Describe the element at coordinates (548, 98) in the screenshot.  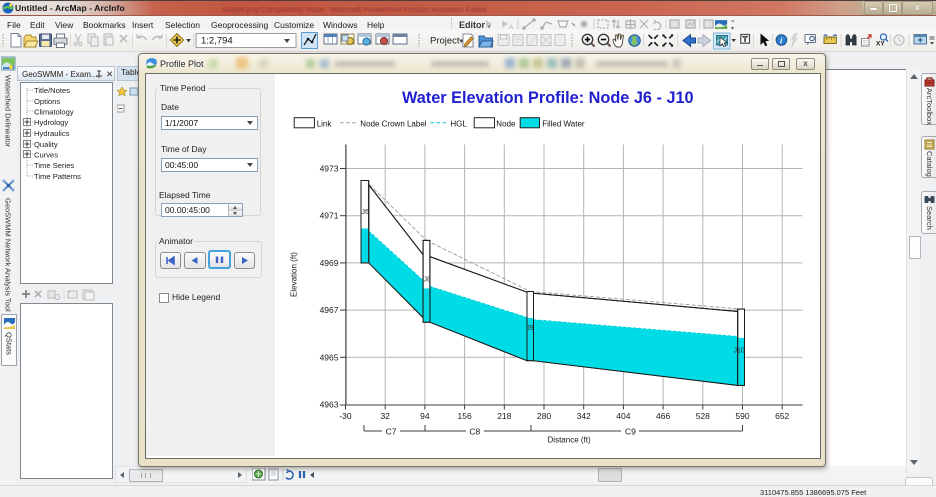
I see `svg-text:Water Elevation Profile: Node: Water Elevation Profile: Node J6 - J10` at that location.